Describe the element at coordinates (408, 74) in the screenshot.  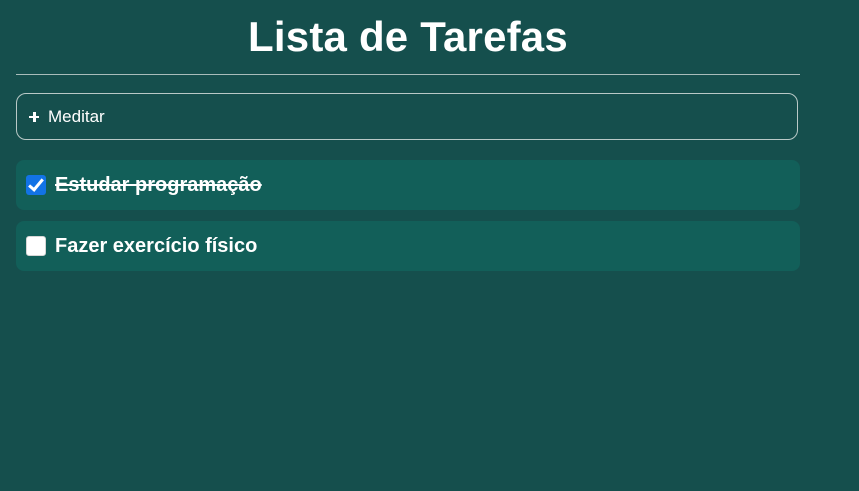
I see `title-divider` at that location.